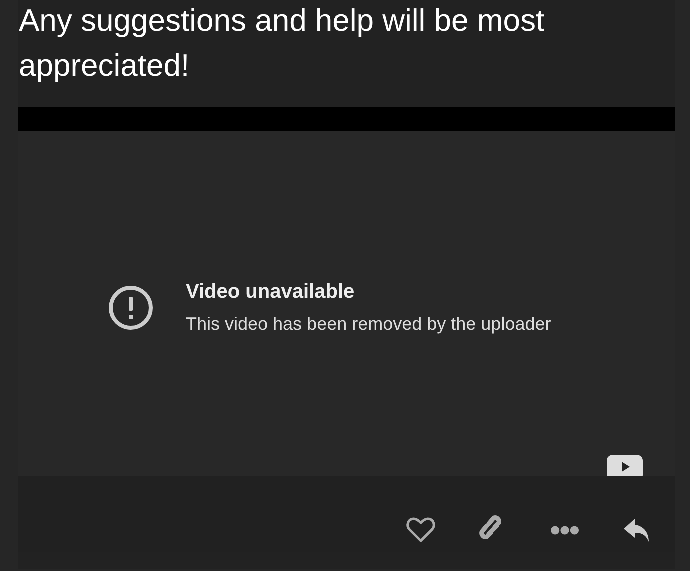 Image resolution: width=690 pixels, height=571 pixels. What do you see at coordinates (131, 308) in the screenshot?
I see `warning-icon` at bounding box center [131, 308].